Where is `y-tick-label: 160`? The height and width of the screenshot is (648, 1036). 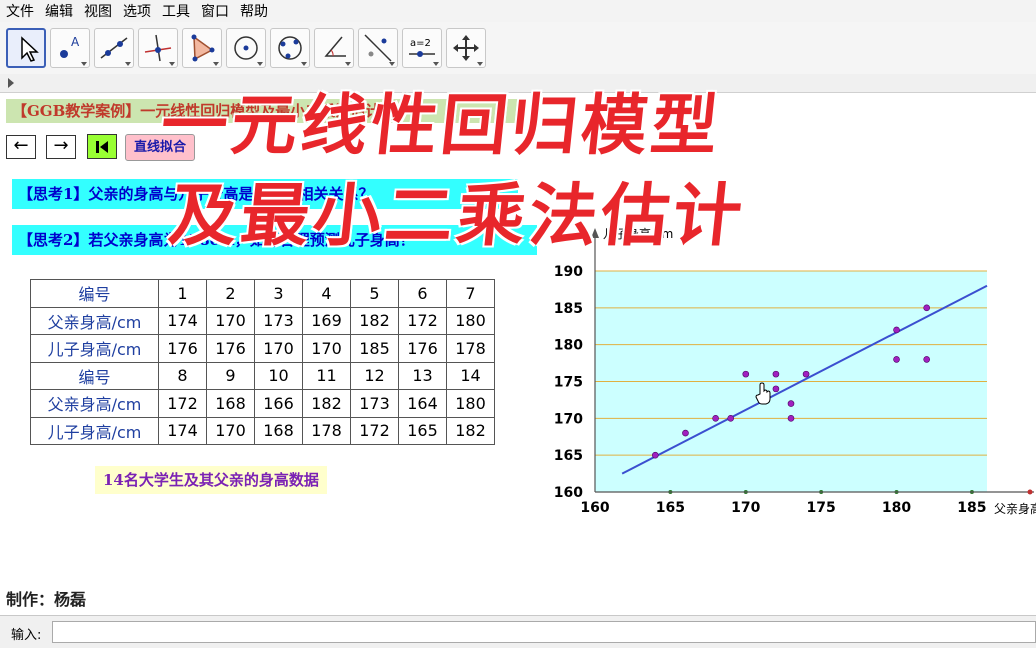 y-tick-label: 160 is located at coordinates (568, 493).